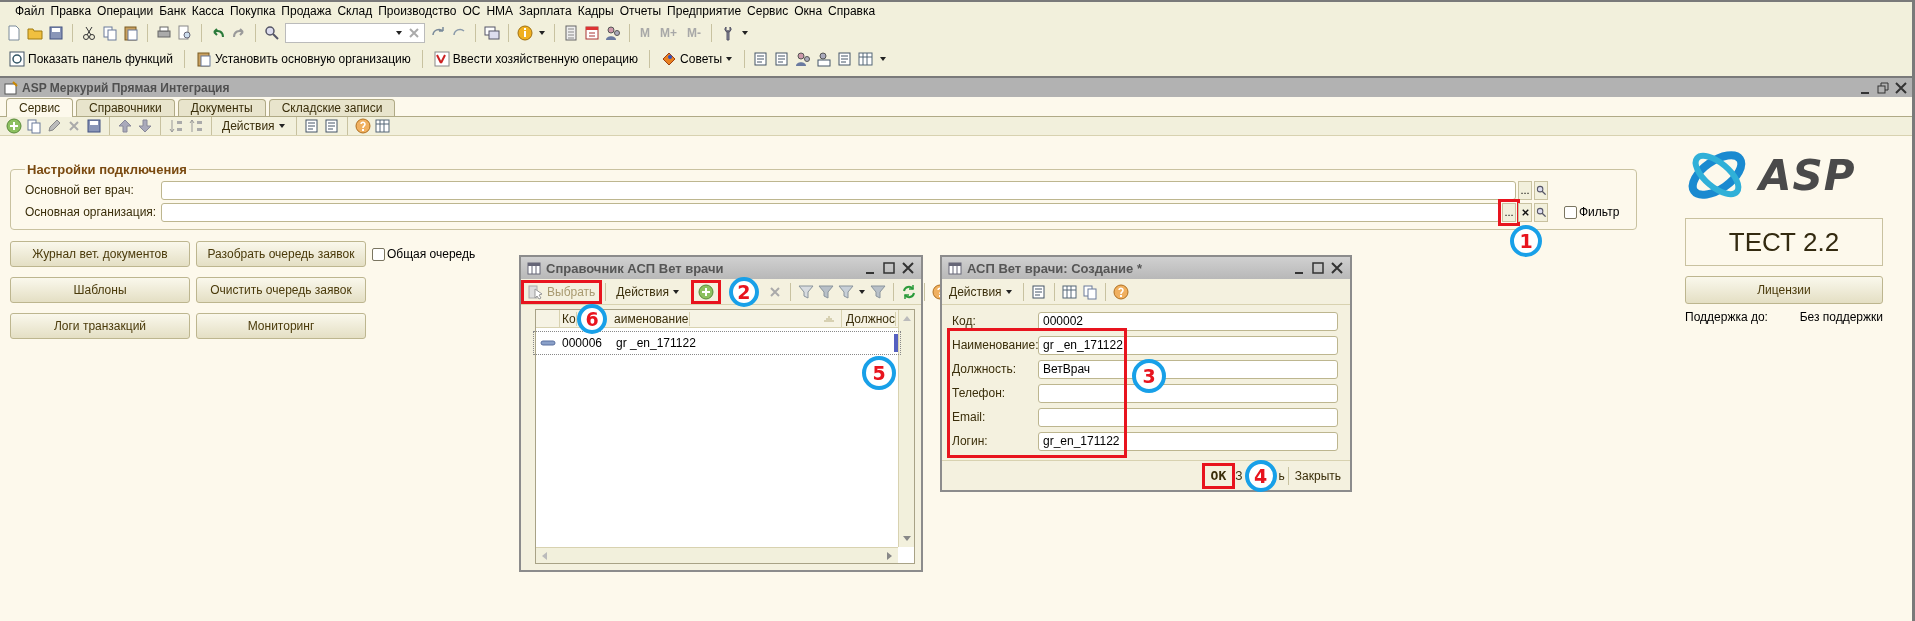 The height and width of the screenshot is (621, 1915). What do you see at coordinates (669, 59) in the screenshot?
I see `tips-book-icon` at bounding box center [669, 59].